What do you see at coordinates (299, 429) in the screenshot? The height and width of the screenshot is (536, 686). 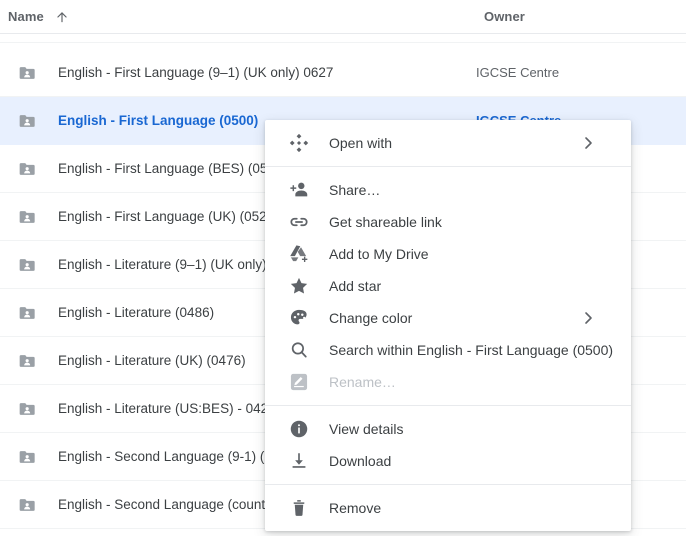 I see `info-icon` at bounding box center [299, 429].